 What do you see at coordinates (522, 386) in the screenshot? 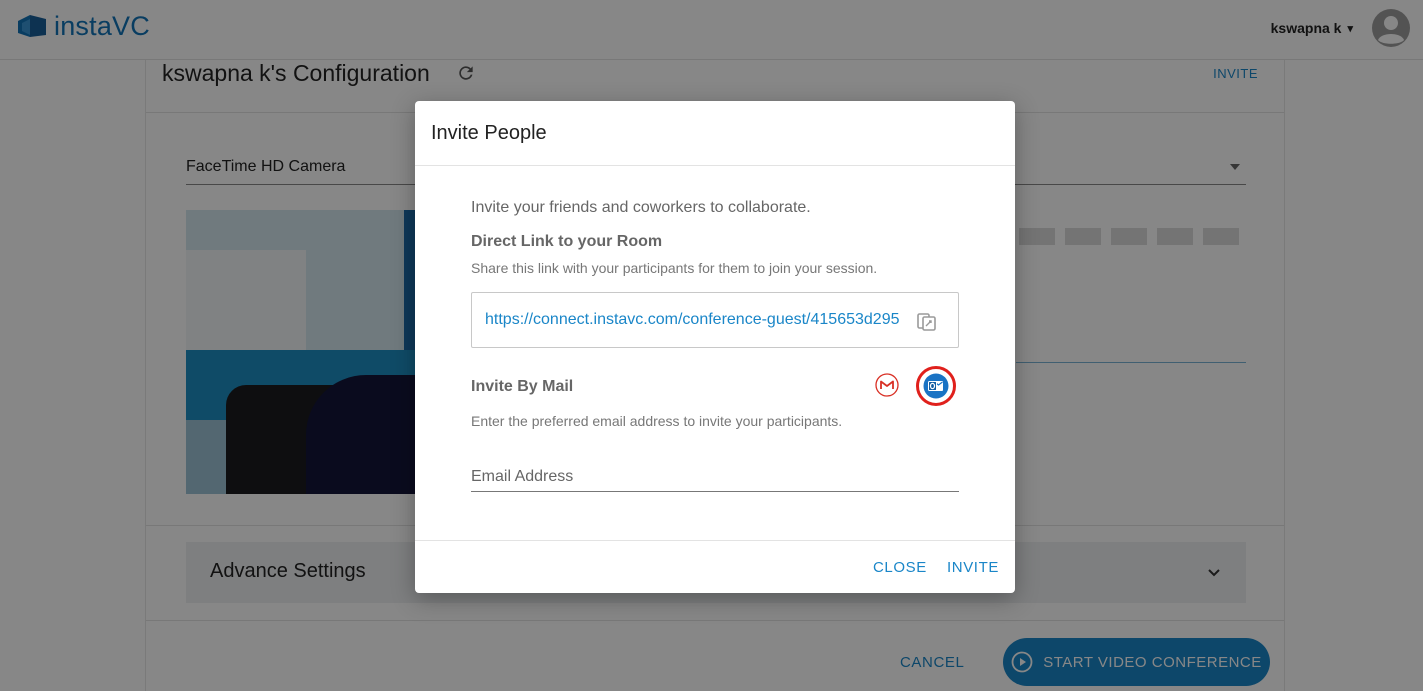
I see `invite-by-mail-heading: Invite By Mail` at bounding box center [522, 386].